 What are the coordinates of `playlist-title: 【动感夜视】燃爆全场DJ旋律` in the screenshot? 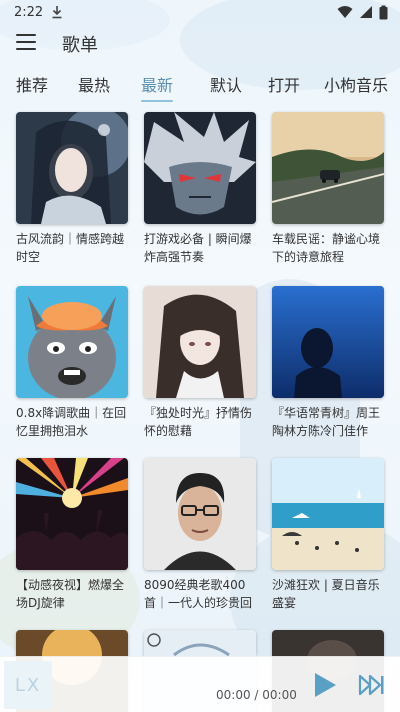 It's located at (70, 594).